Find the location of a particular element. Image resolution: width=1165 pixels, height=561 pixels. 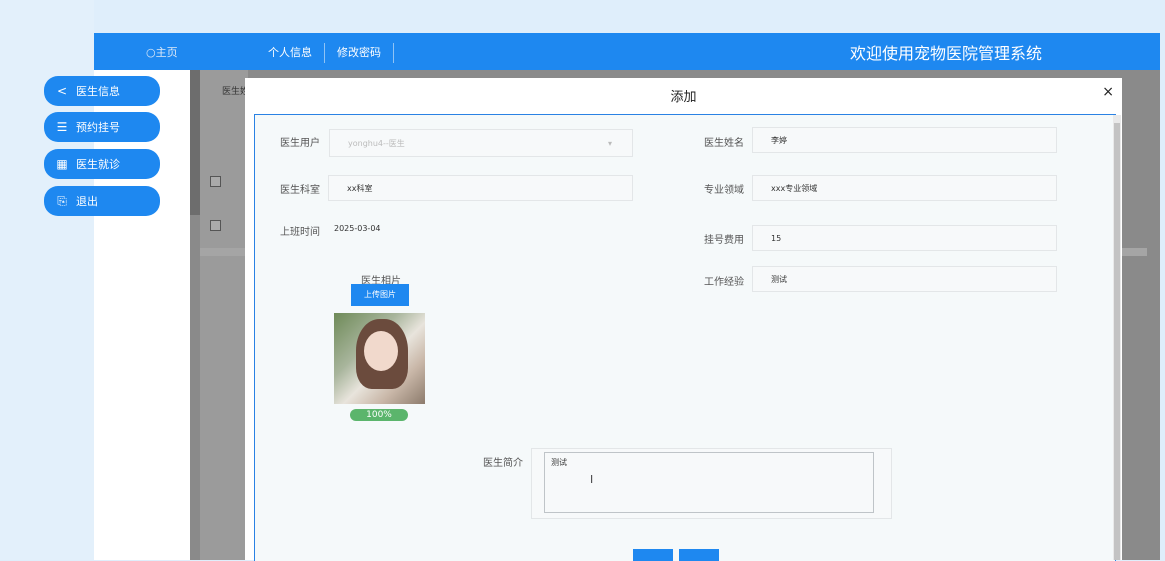

doctor-photo is located at coordinates (379, 358).